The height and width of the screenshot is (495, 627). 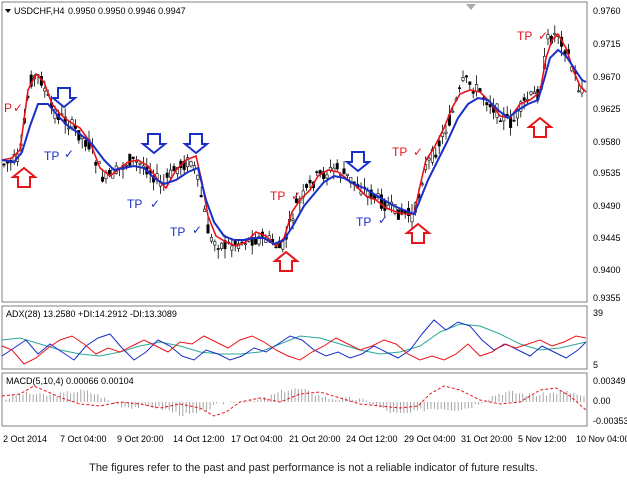 I want to click on time-tick: 10 Nov 04:00, so click(x=601, y=439).